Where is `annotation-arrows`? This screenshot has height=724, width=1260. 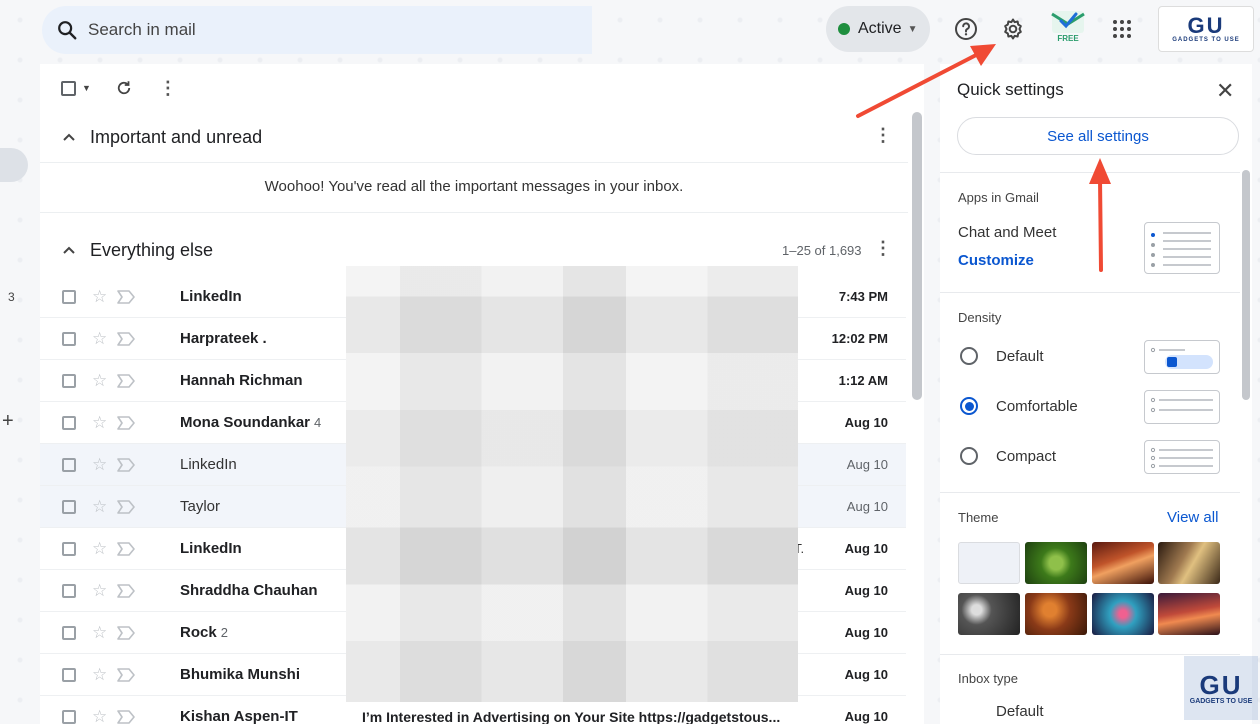 annotation-arrows is located at coordinates (983, 158).